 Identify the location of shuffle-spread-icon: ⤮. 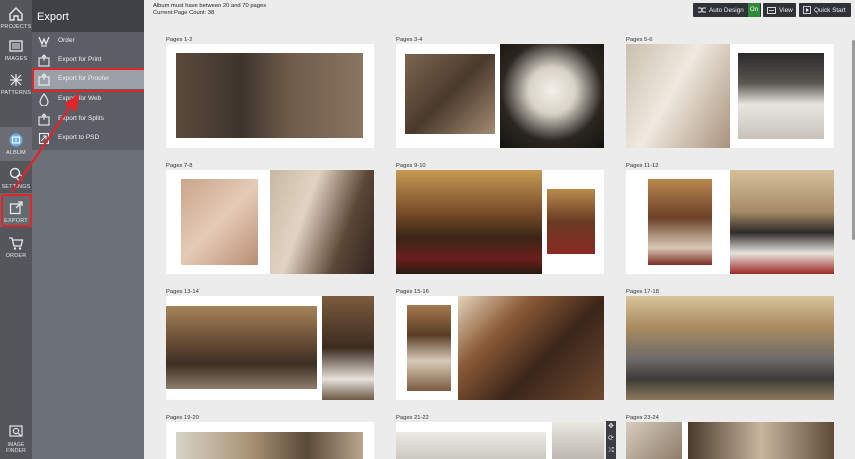
(611, 451).